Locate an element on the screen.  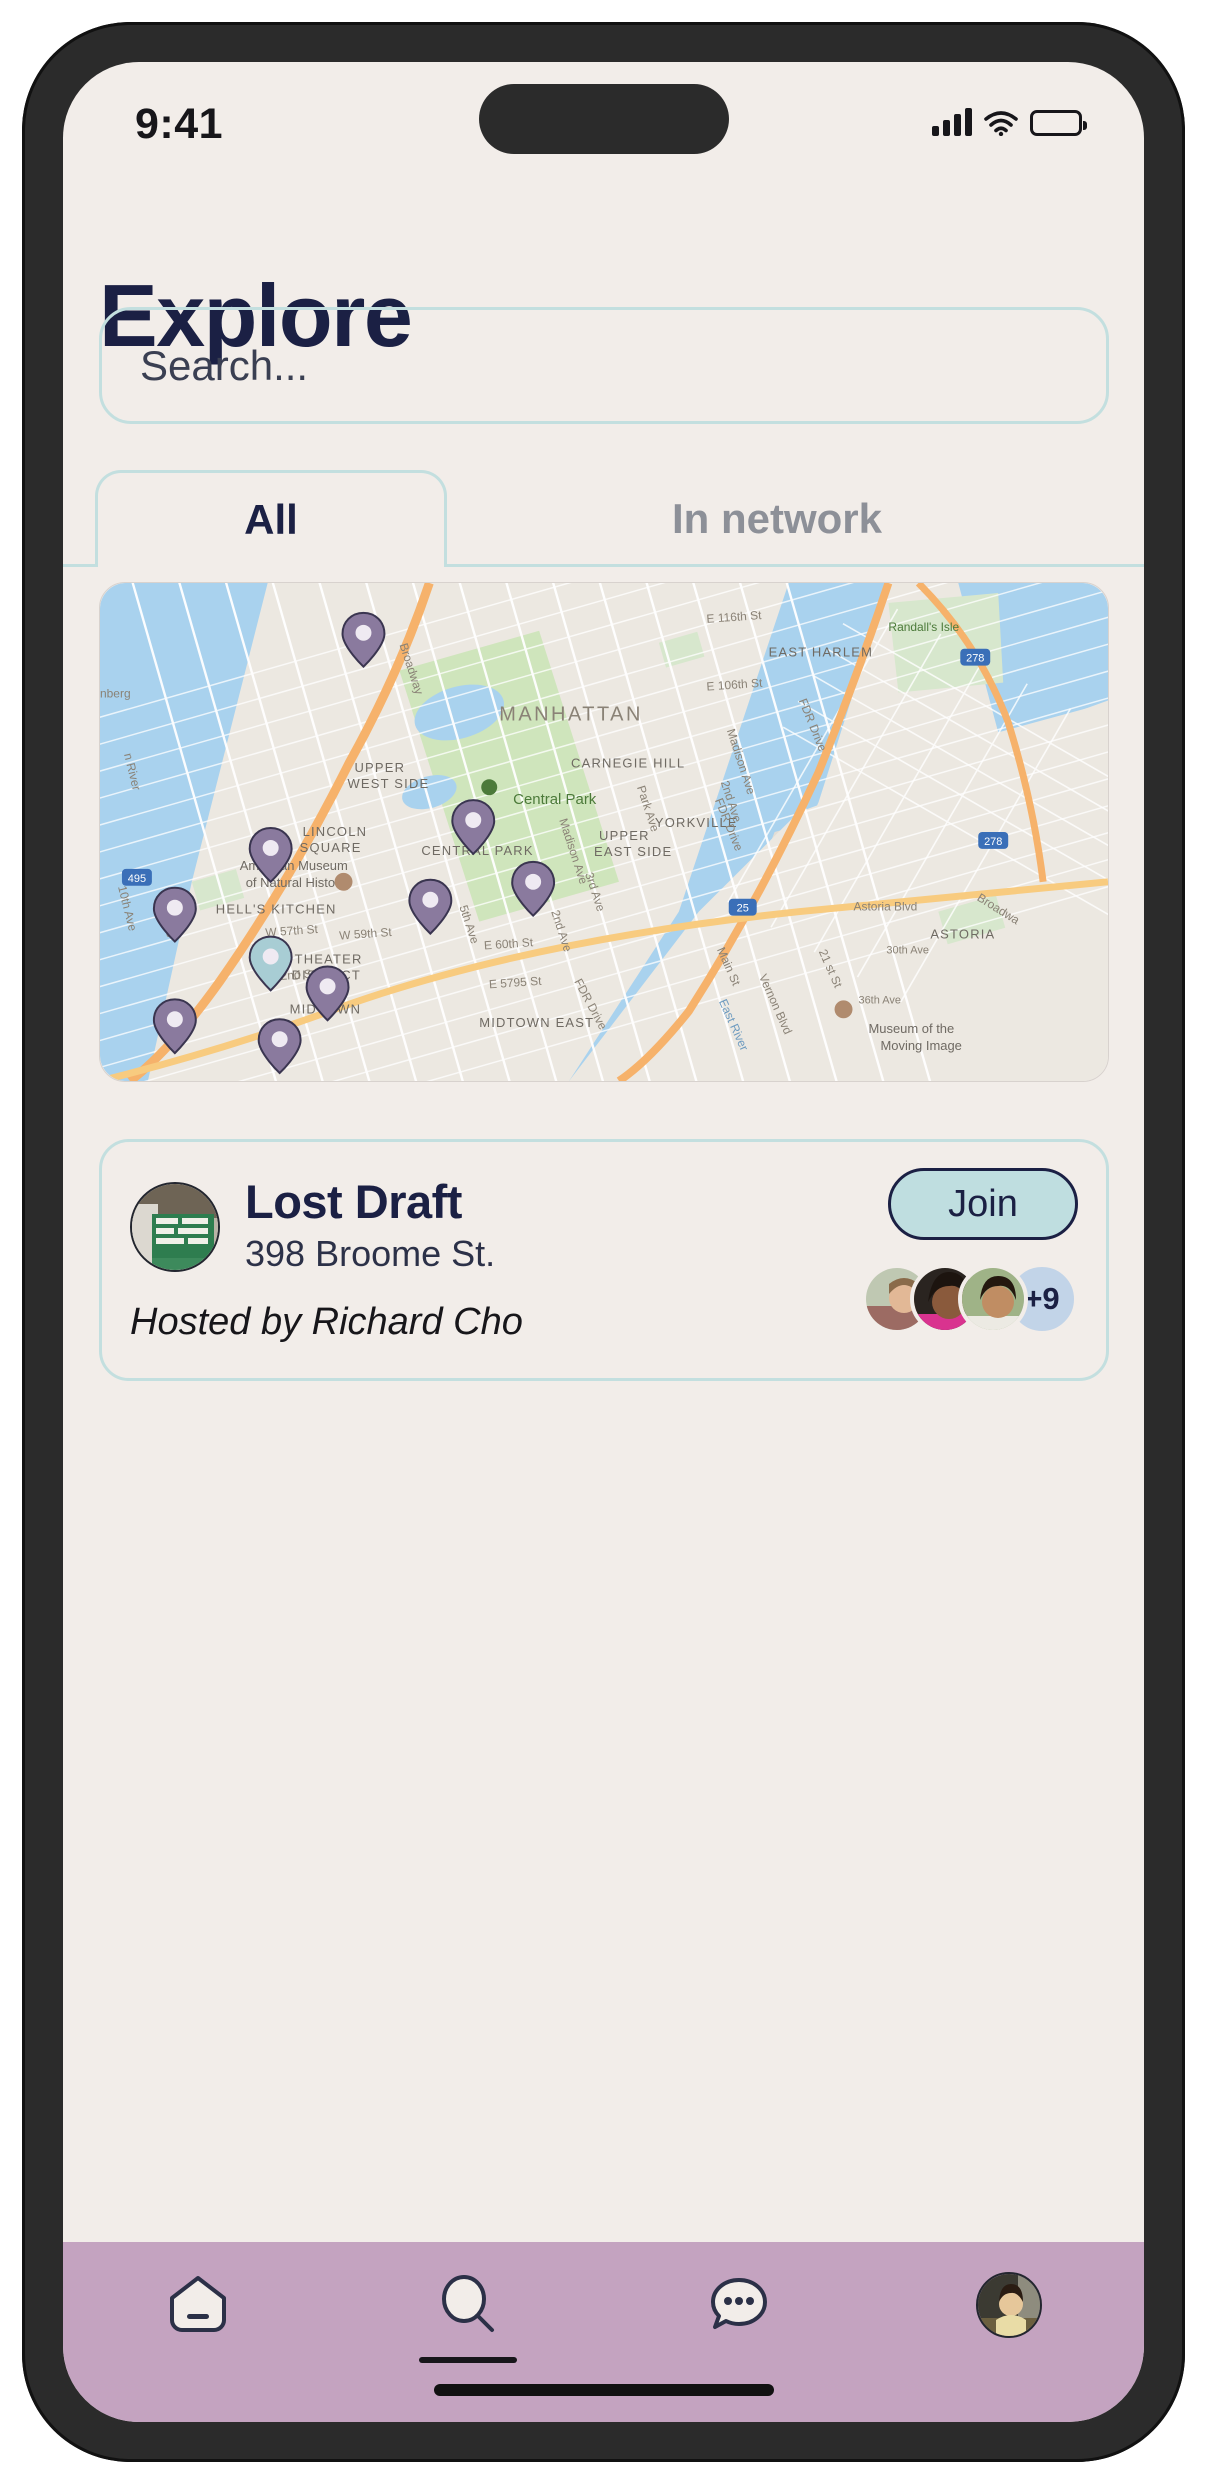
nav-item-search is located at coordinates (468, 2317).